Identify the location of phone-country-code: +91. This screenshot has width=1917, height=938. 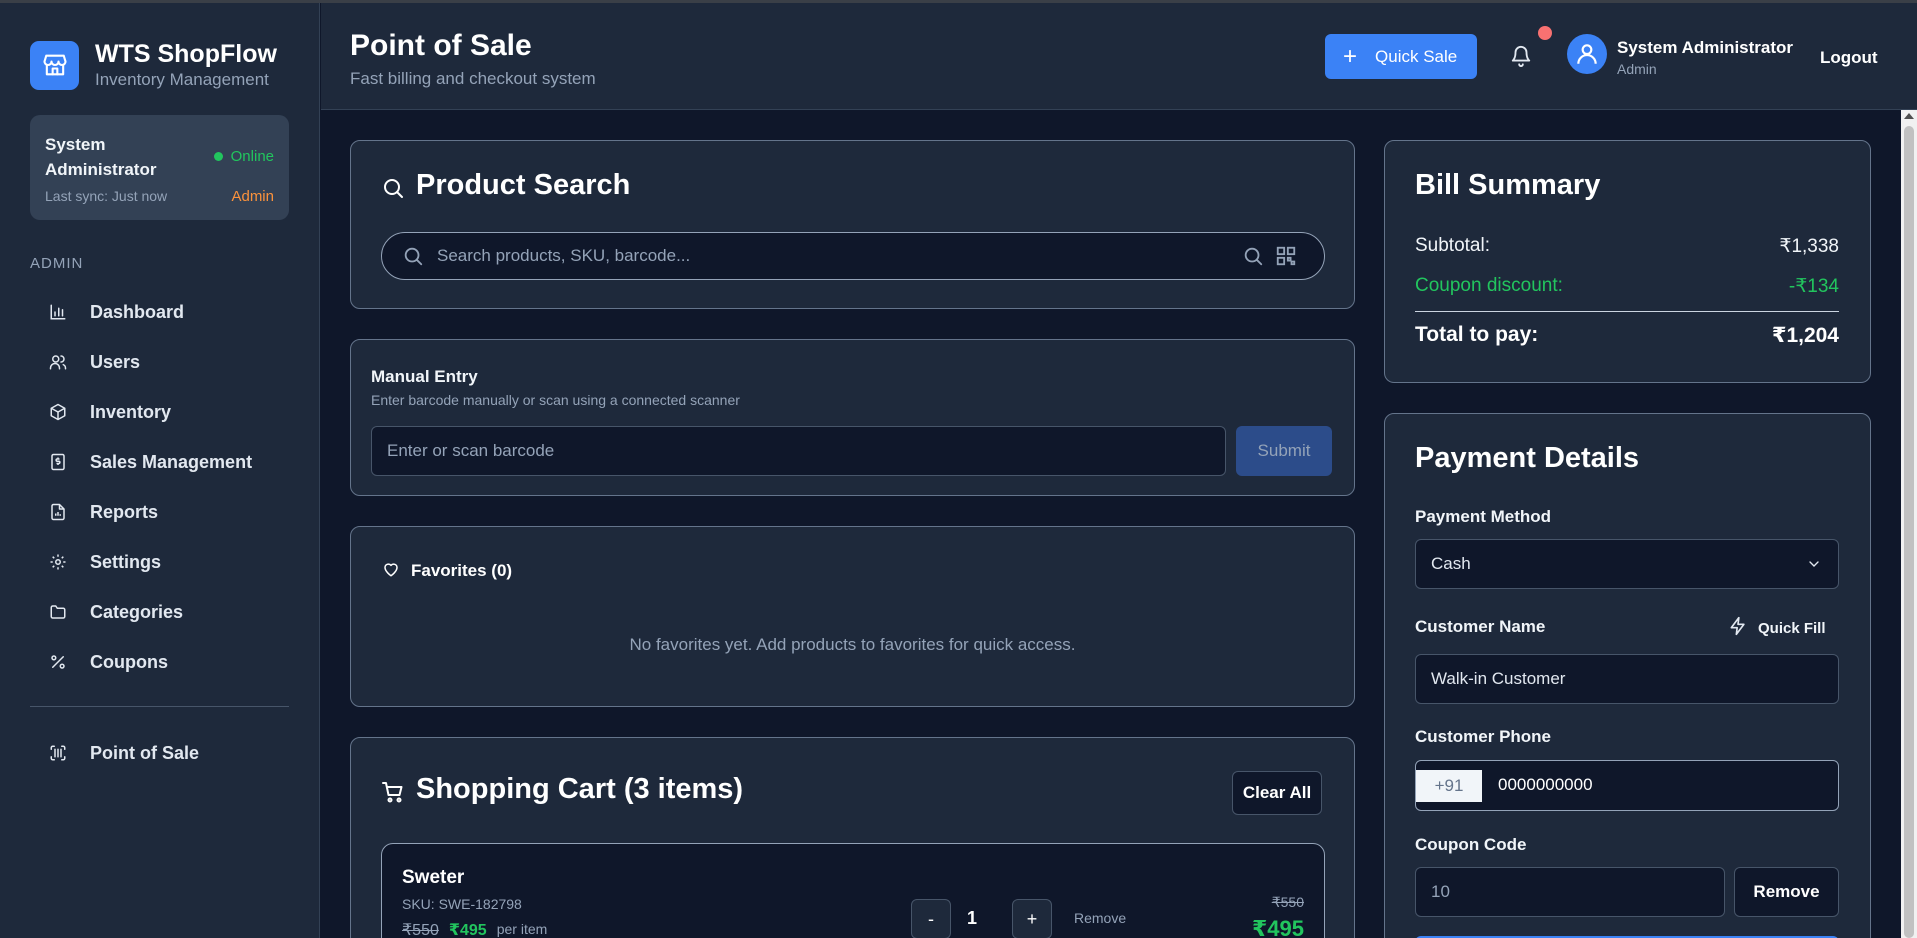
(1449, 786).